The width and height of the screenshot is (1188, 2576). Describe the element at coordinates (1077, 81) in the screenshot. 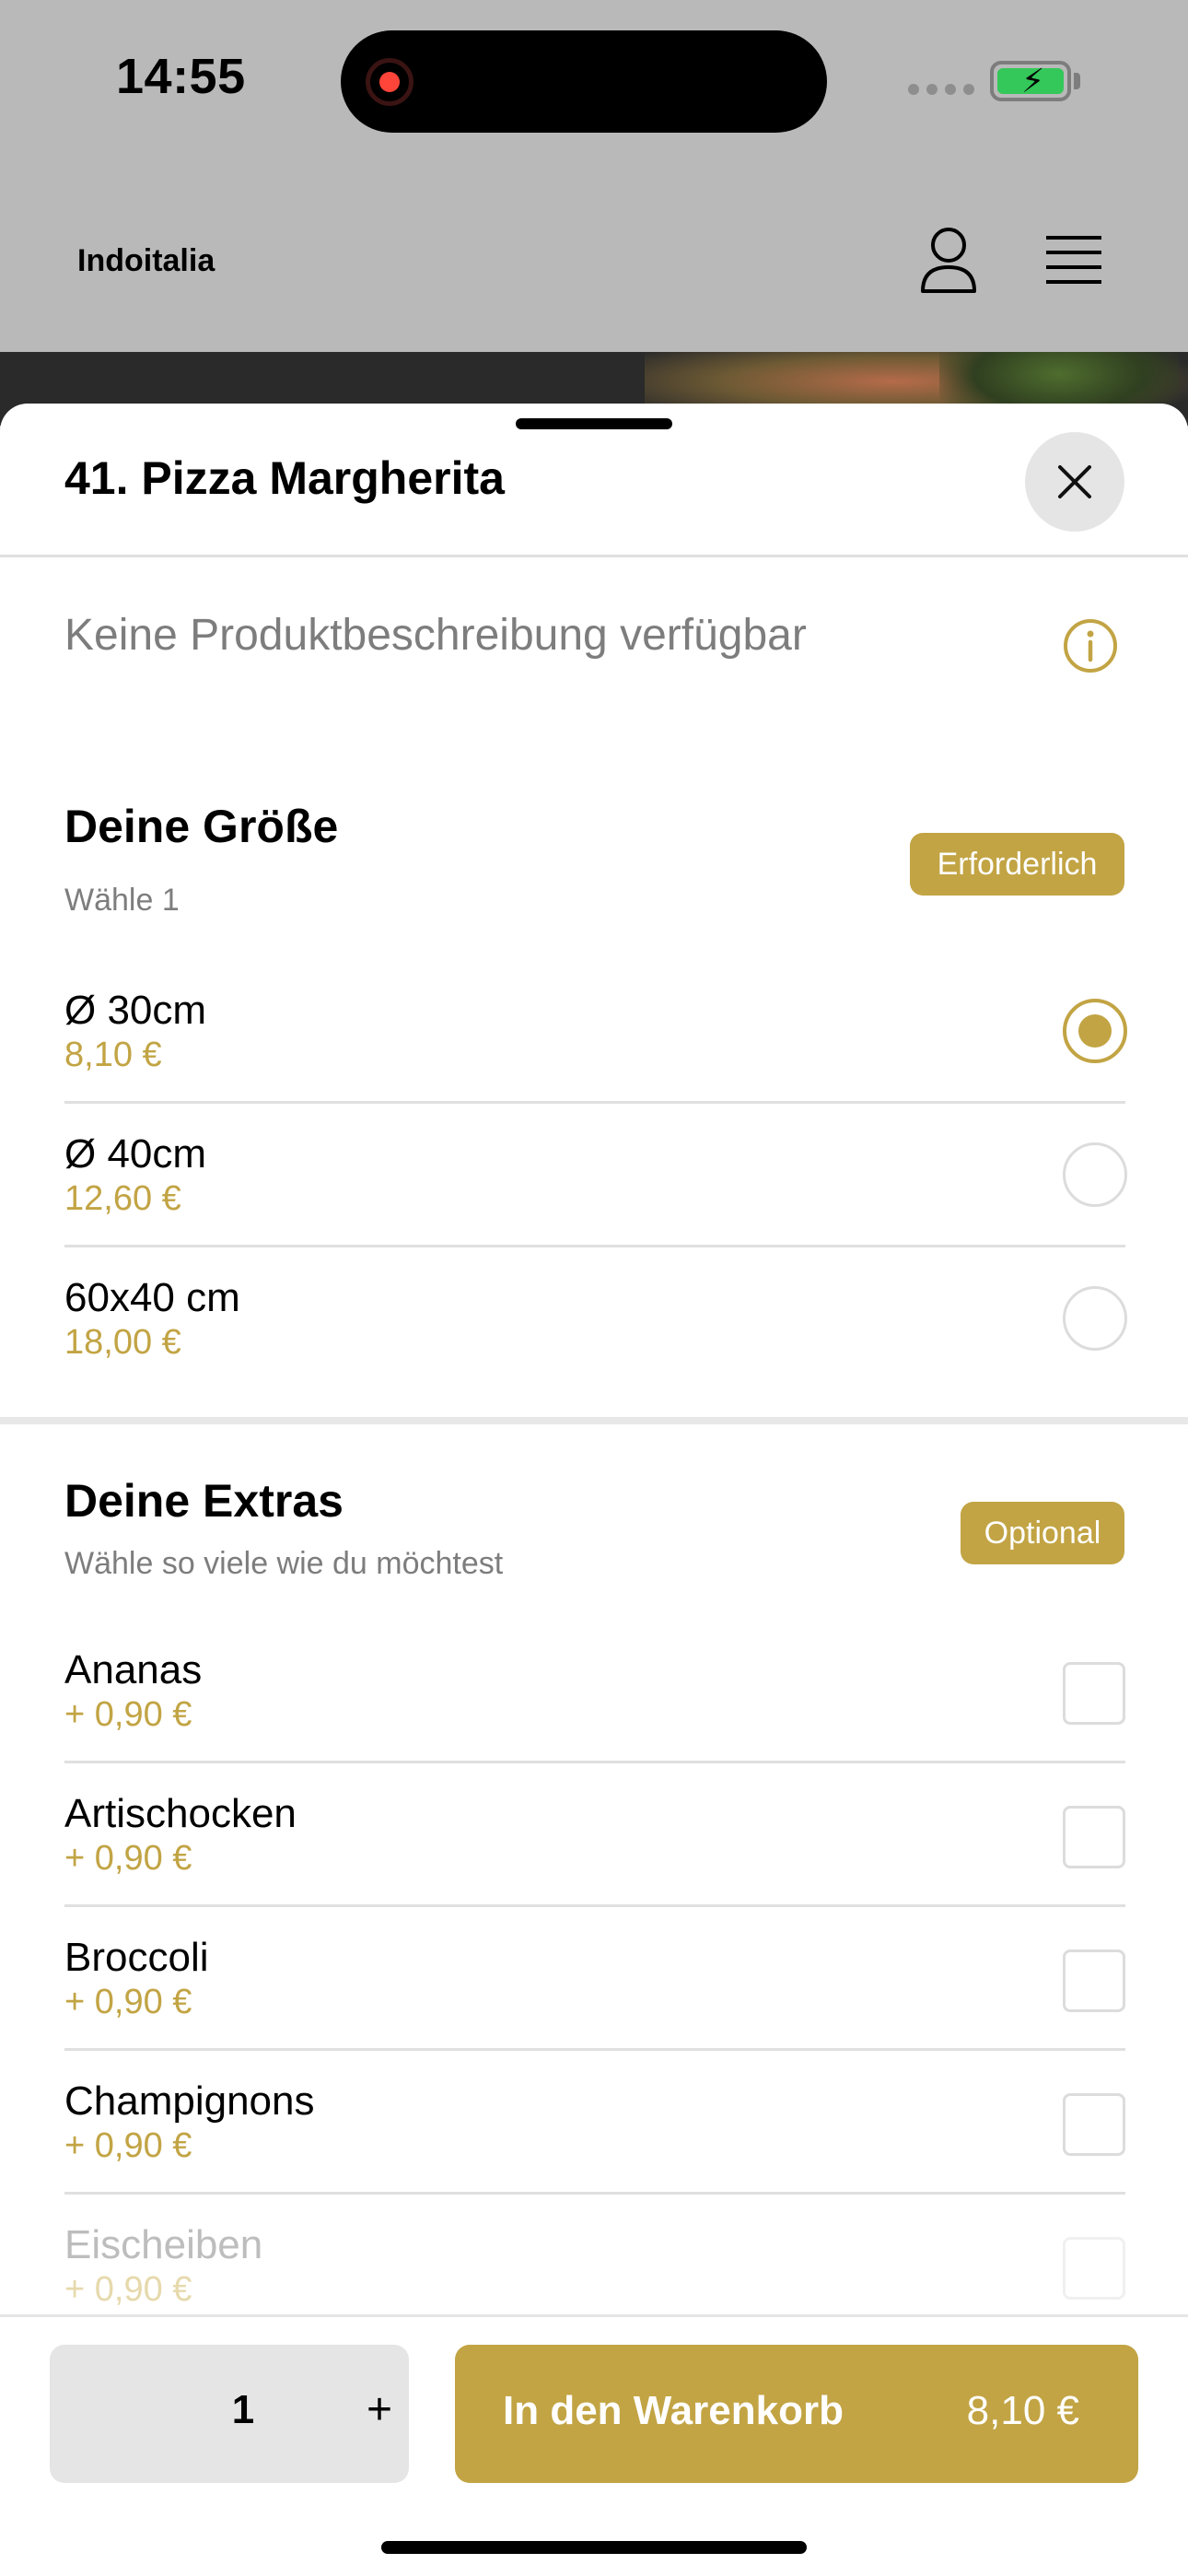

I see `battery-cap` at that location.